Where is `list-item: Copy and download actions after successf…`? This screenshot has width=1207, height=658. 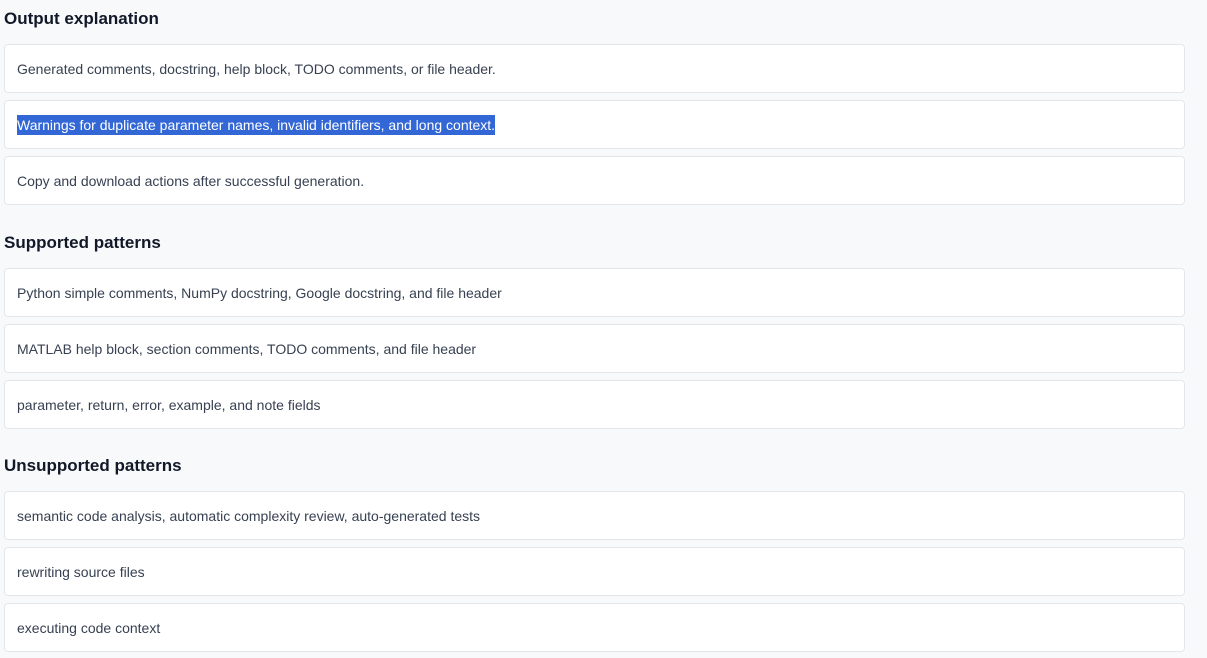
list-item: Copy and download actions after successf… is located at coordinates (594, 180).